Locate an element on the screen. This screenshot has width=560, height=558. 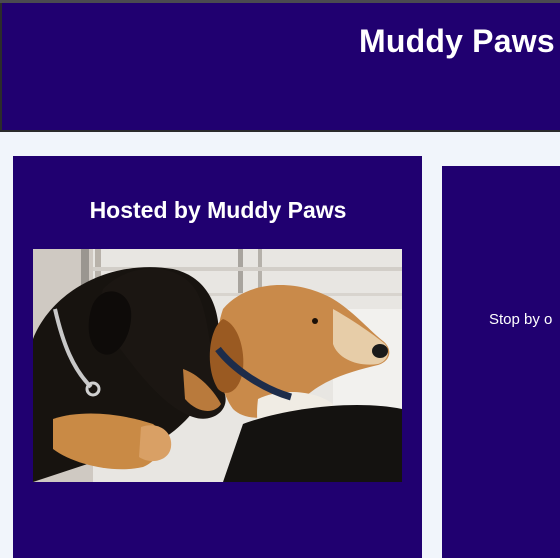
hosted-card-title: Hosted by Muddy Paws is located at coordinates (218, 210).